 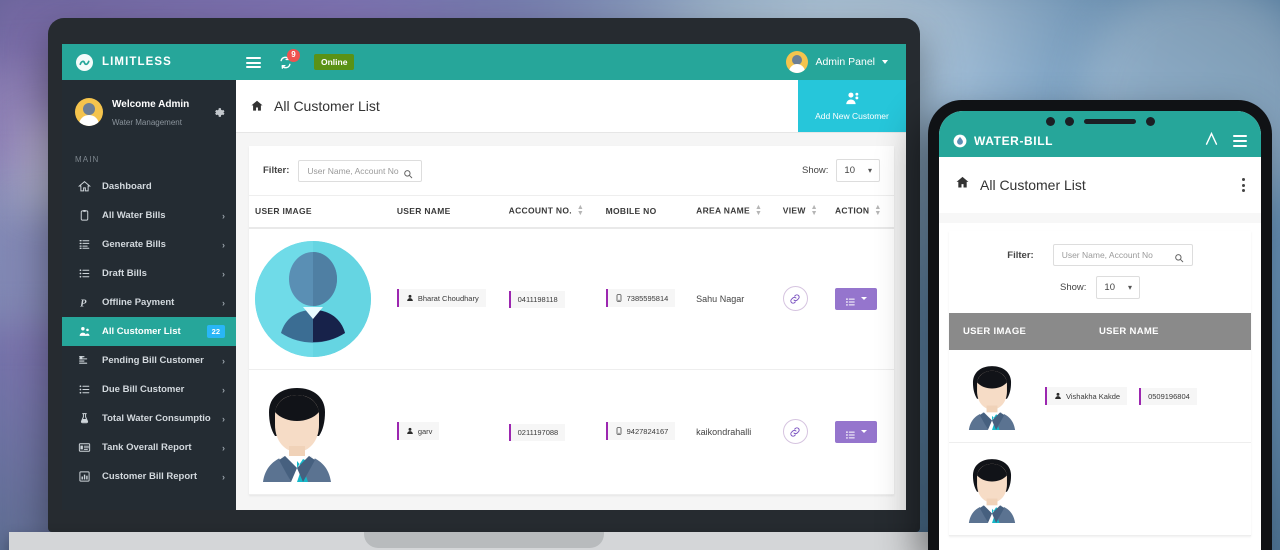 What do you see at coordinates (1129, 331) in the screenshot?
I see `phone-column-header: USER NAME` at bounding box center [1129, 331].